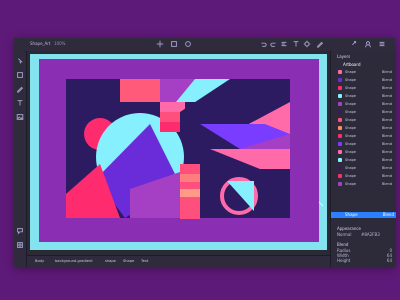  I want to click on left-toolbar, so click(20, 159).